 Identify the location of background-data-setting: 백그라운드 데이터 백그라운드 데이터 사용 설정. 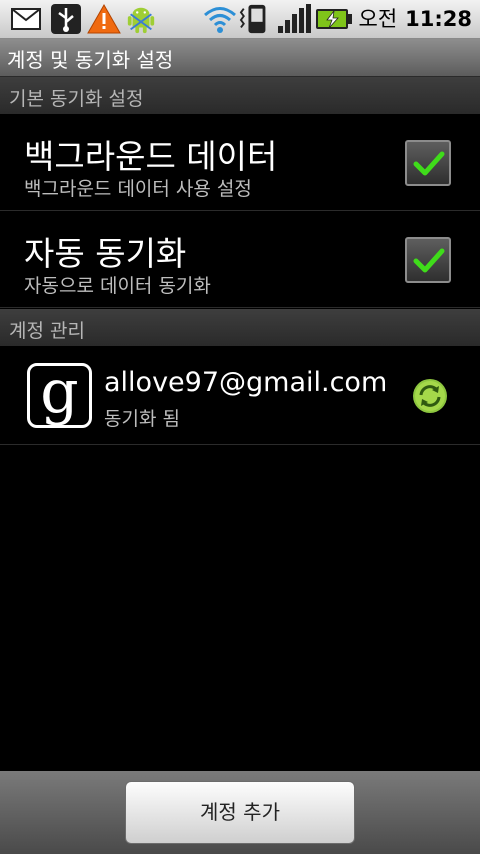
(240, 162).